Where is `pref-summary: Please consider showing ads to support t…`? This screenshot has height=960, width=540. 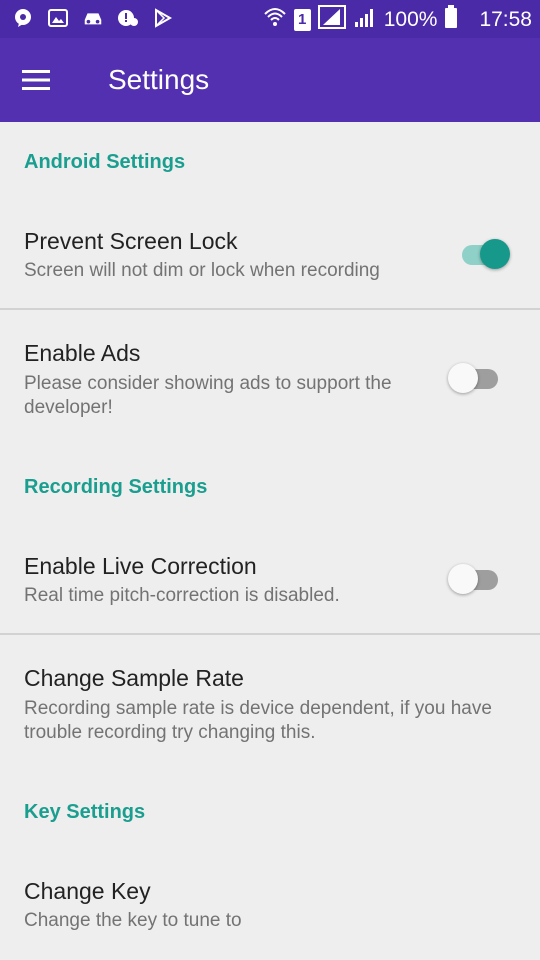
pref-summary: Please consider showing ads to support t… is located at coordinates (208, 395).